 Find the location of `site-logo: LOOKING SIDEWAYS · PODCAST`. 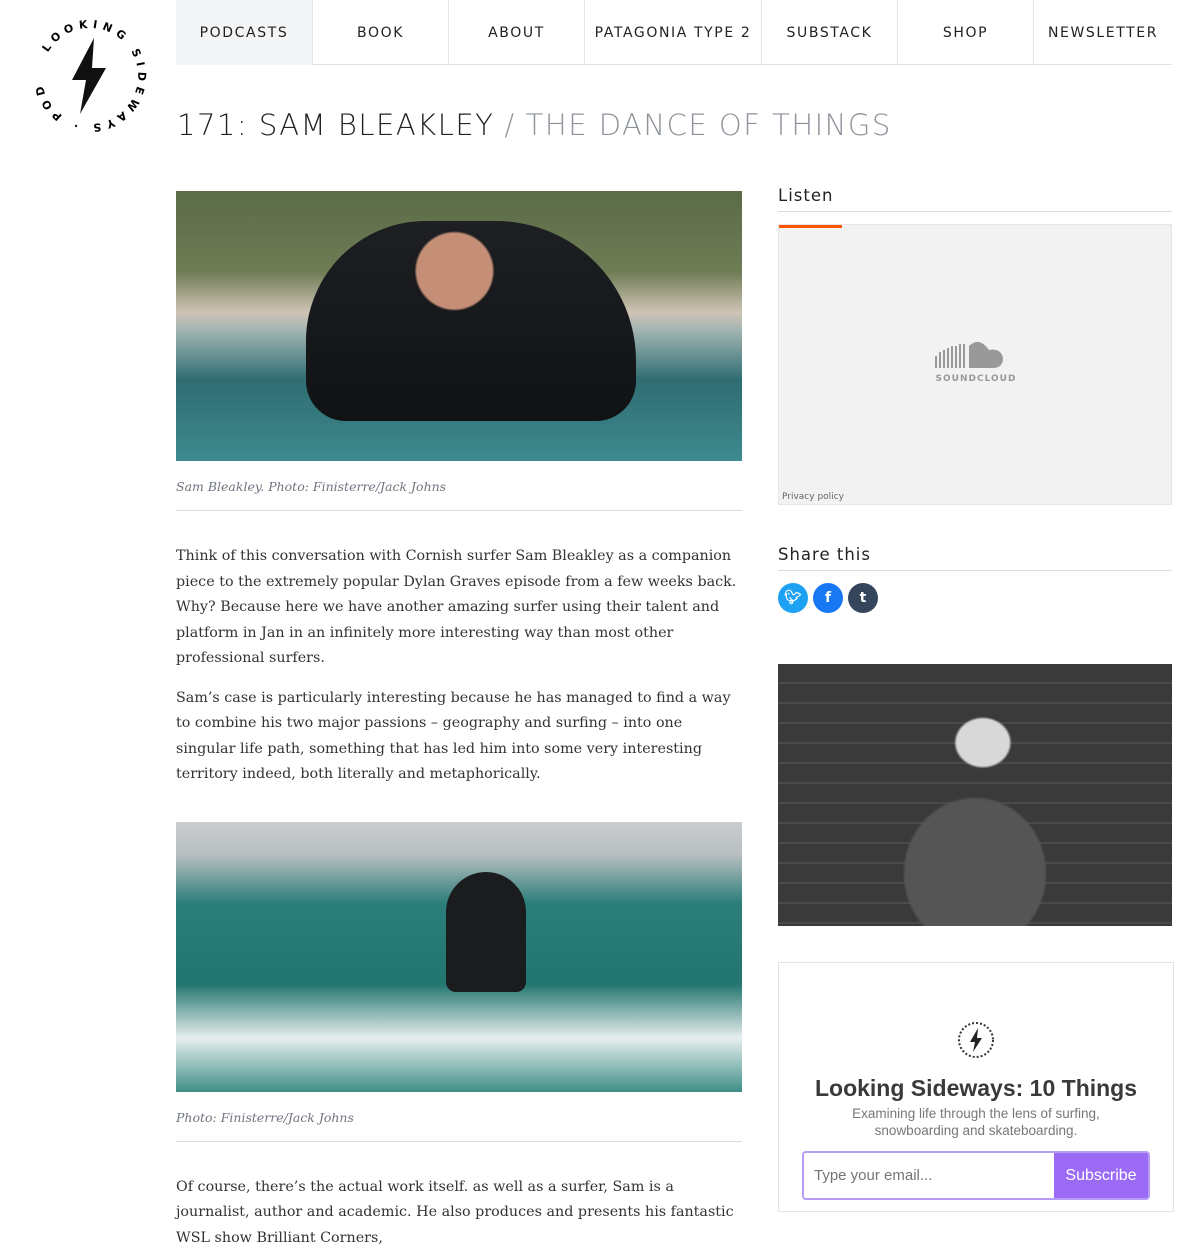

site-logo: LOOKING SIDEWAYS · PODCAST is located at coordinates (90, 76).